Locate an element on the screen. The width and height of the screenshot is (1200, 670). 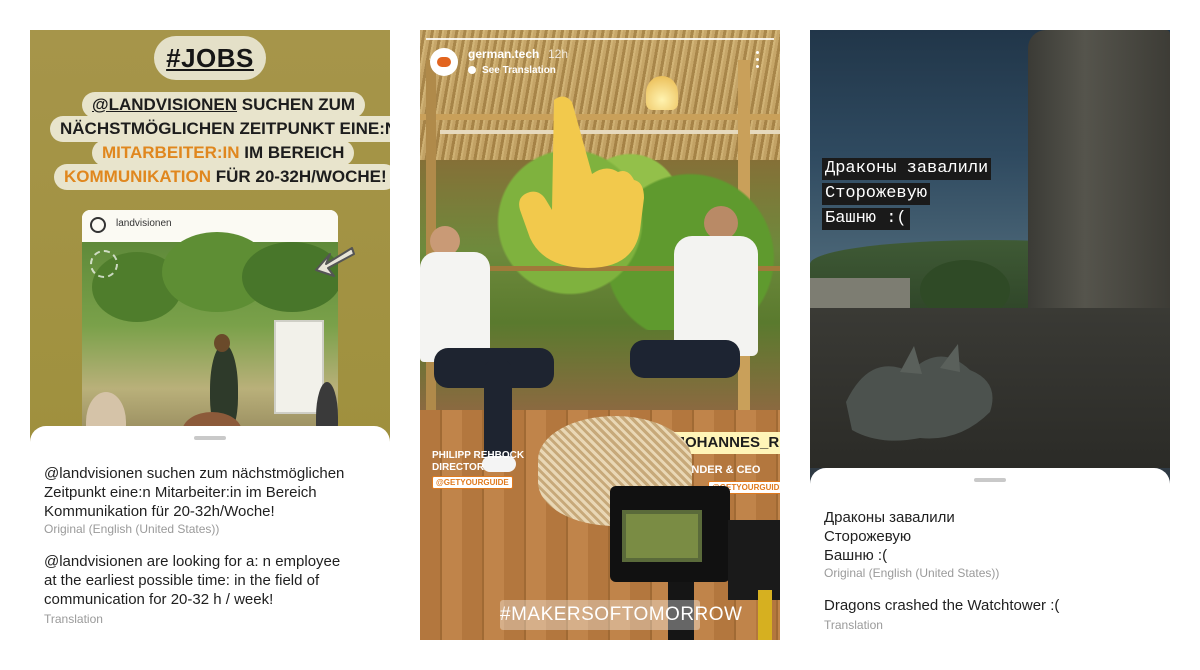
headline-mention: @LANDVISIONEN is located at coordinates (165, 104).